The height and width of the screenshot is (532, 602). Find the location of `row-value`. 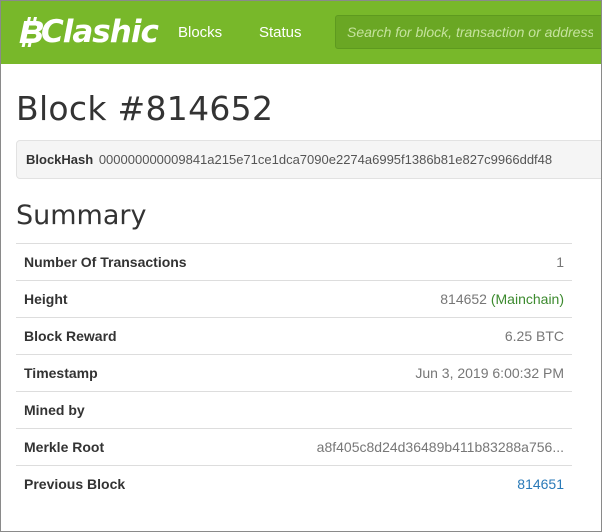

row-value is located at coordinates (406, 410).